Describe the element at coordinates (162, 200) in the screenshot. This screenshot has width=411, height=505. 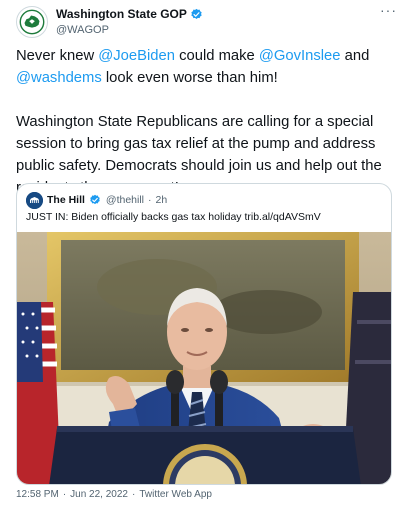
I see `quoted-timestamp: 2h` at that location.